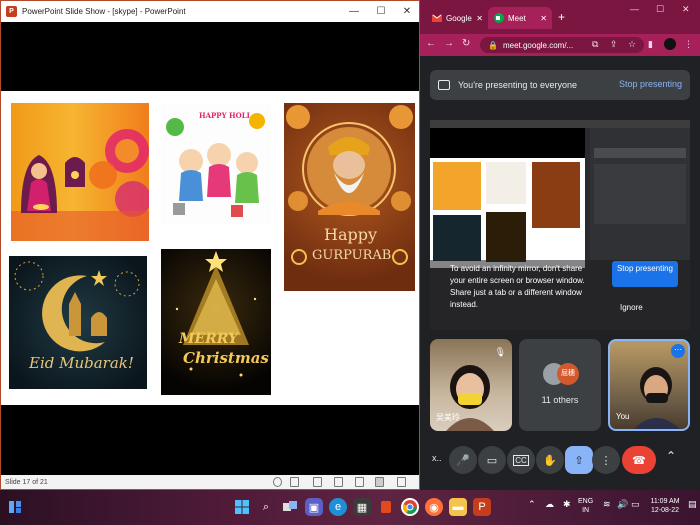 The width and height of the screenshot is (700, 525). Describe the element at coordinates (386, 507) in the screenshot. I see `office-icon` at that location.